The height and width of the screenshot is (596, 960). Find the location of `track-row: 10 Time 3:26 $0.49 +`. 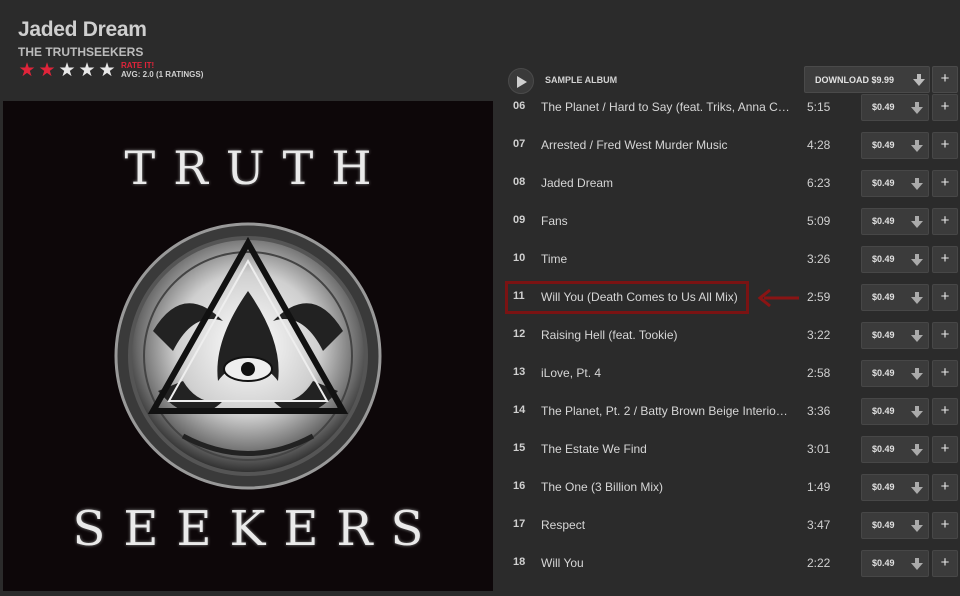

track-row: 10 Time 3:26 $0.49 + is located at coordinates (731, 259).